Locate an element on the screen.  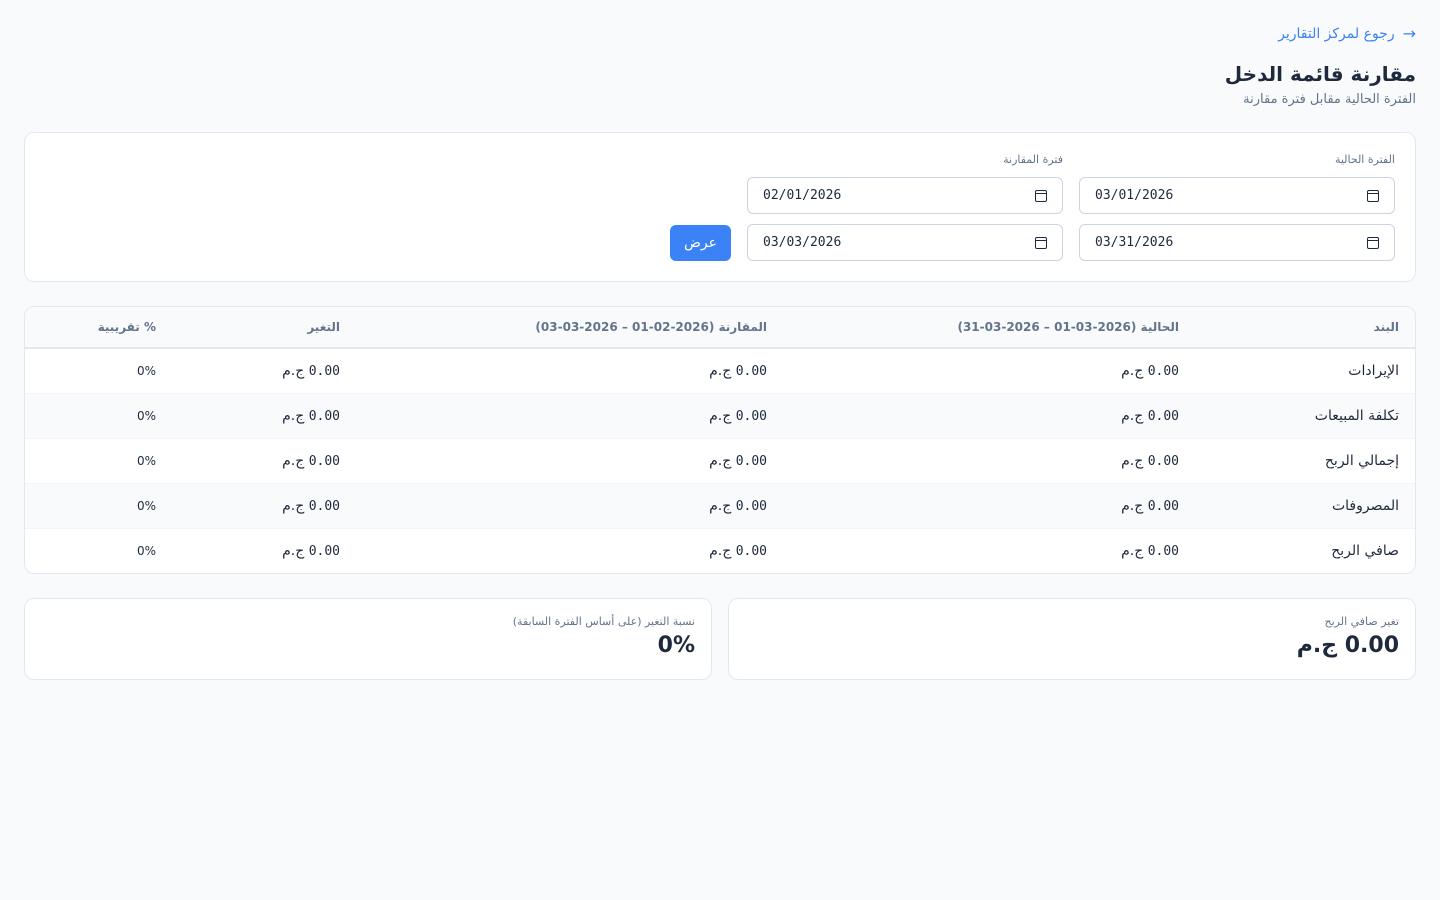
back-link-label: رجوع لمركز التقارير is located at coordinates (1336, 34).